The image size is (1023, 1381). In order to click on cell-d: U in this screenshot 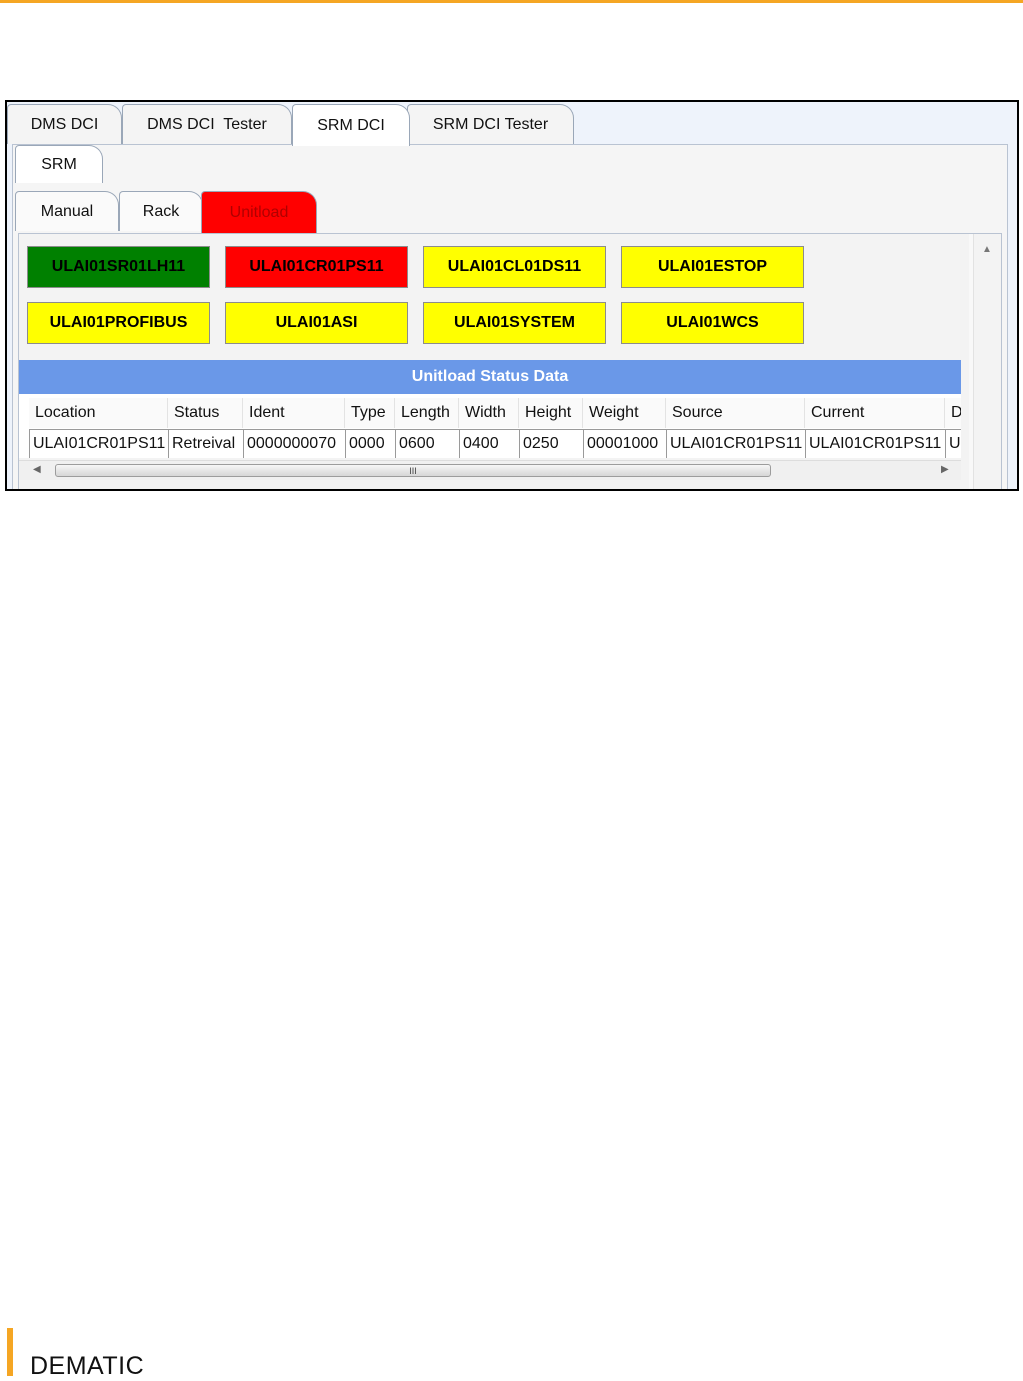, I will do `click(953, 443)`.